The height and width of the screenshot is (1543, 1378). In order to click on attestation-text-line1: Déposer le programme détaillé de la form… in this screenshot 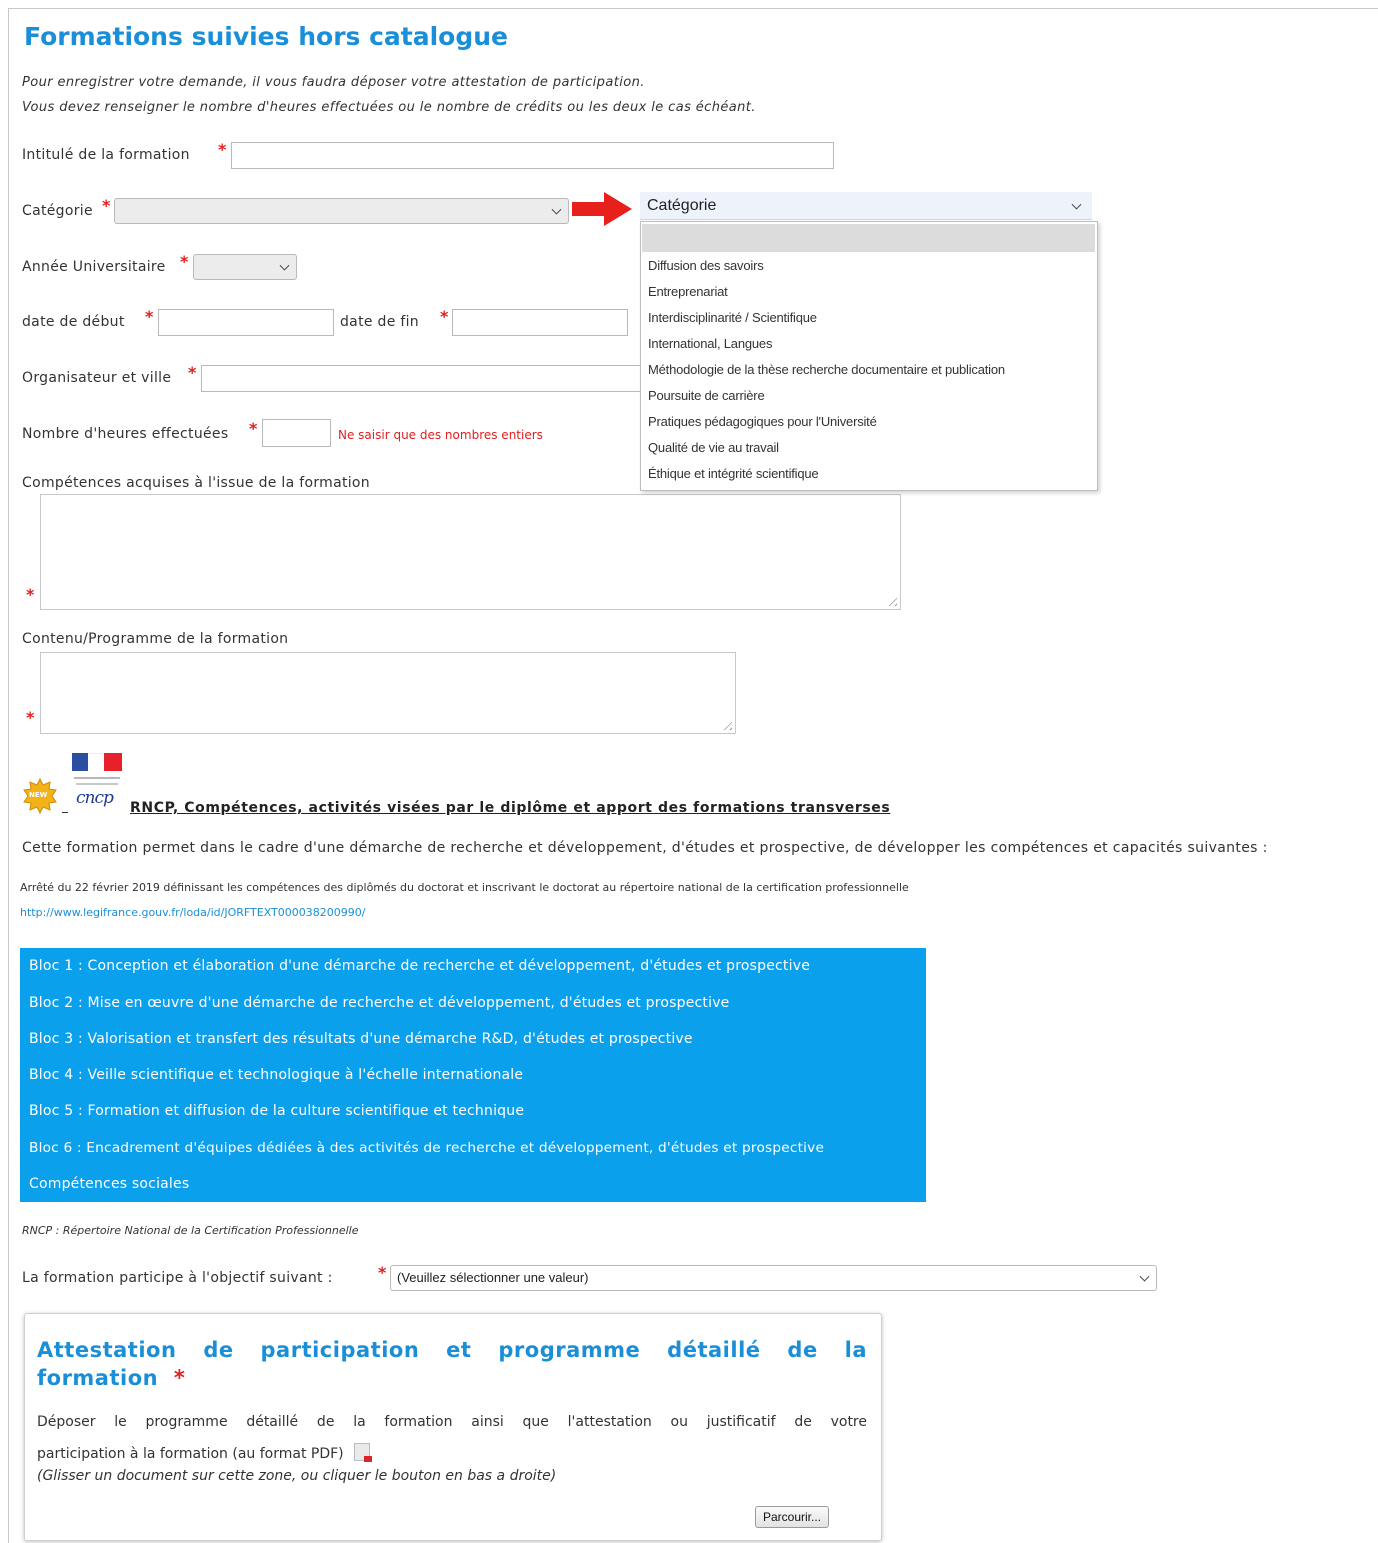, I will do `click(452, 1422)`.